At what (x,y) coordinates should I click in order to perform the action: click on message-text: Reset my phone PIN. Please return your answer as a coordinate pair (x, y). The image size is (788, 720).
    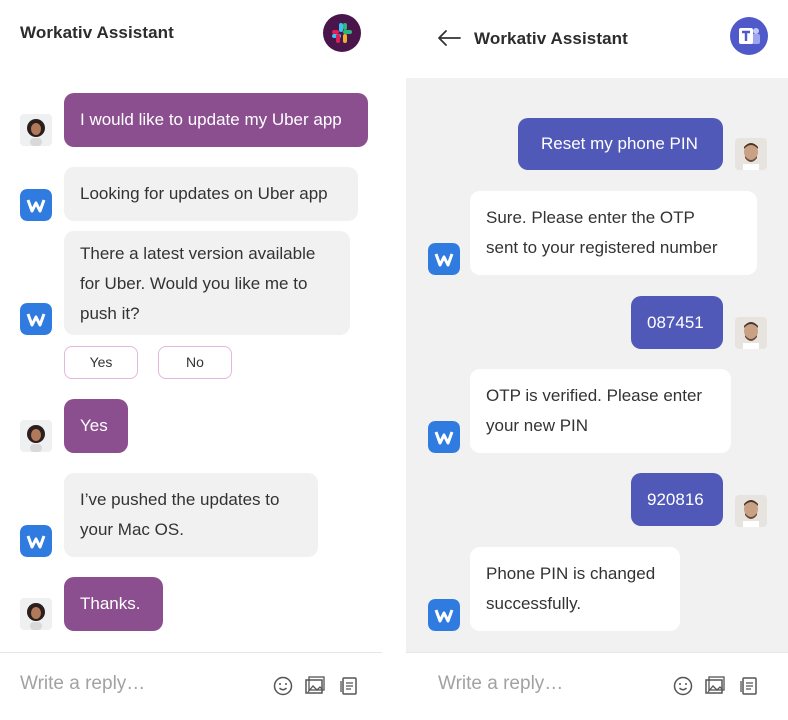
    Looking at the image, I should click on (619, 143).